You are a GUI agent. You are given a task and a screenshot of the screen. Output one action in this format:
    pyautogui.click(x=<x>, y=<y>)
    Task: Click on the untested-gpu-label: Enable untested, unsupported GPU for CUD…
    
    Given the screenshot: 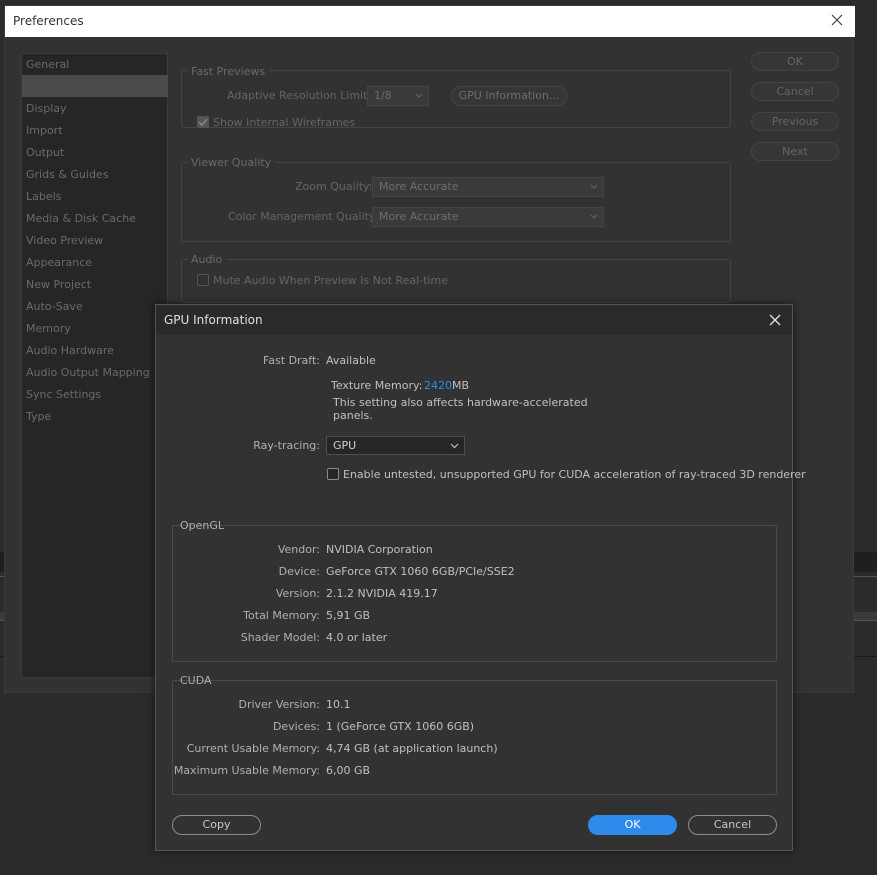 What is the action you would take?
    pyautogui.click(x=574, y=474)
    